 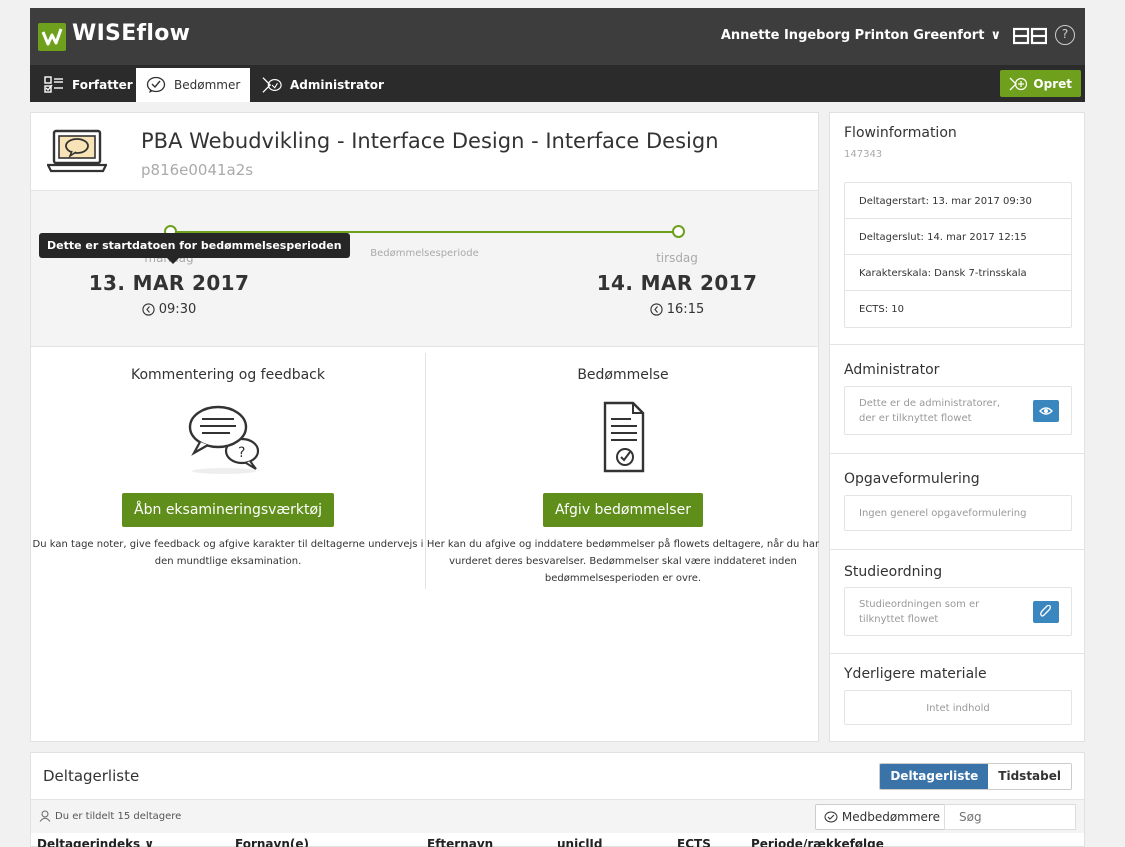 I want to click on assigned-text: Du er tildelt 15 deltagere, so click(x=118, y=816).